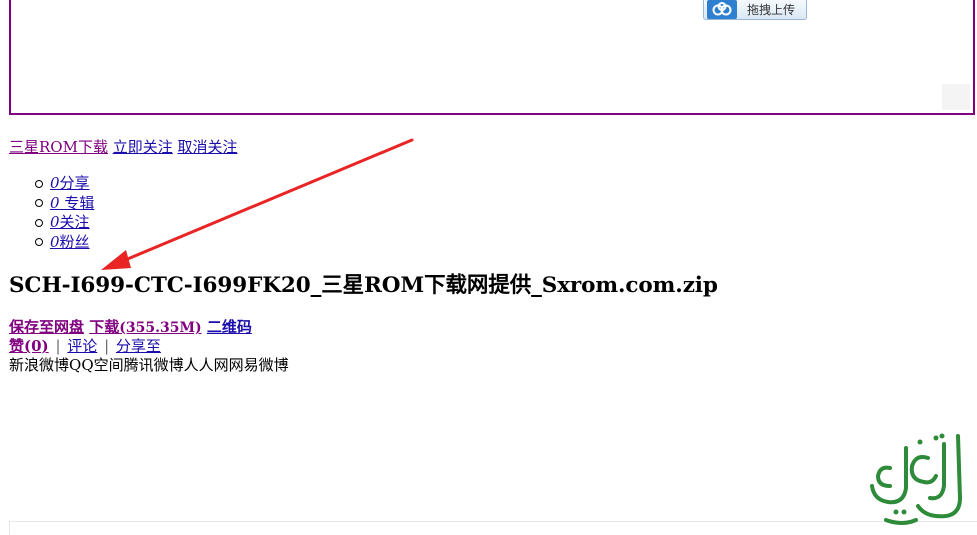  I want to click on calligraphy-watermark, so click(916, 479).